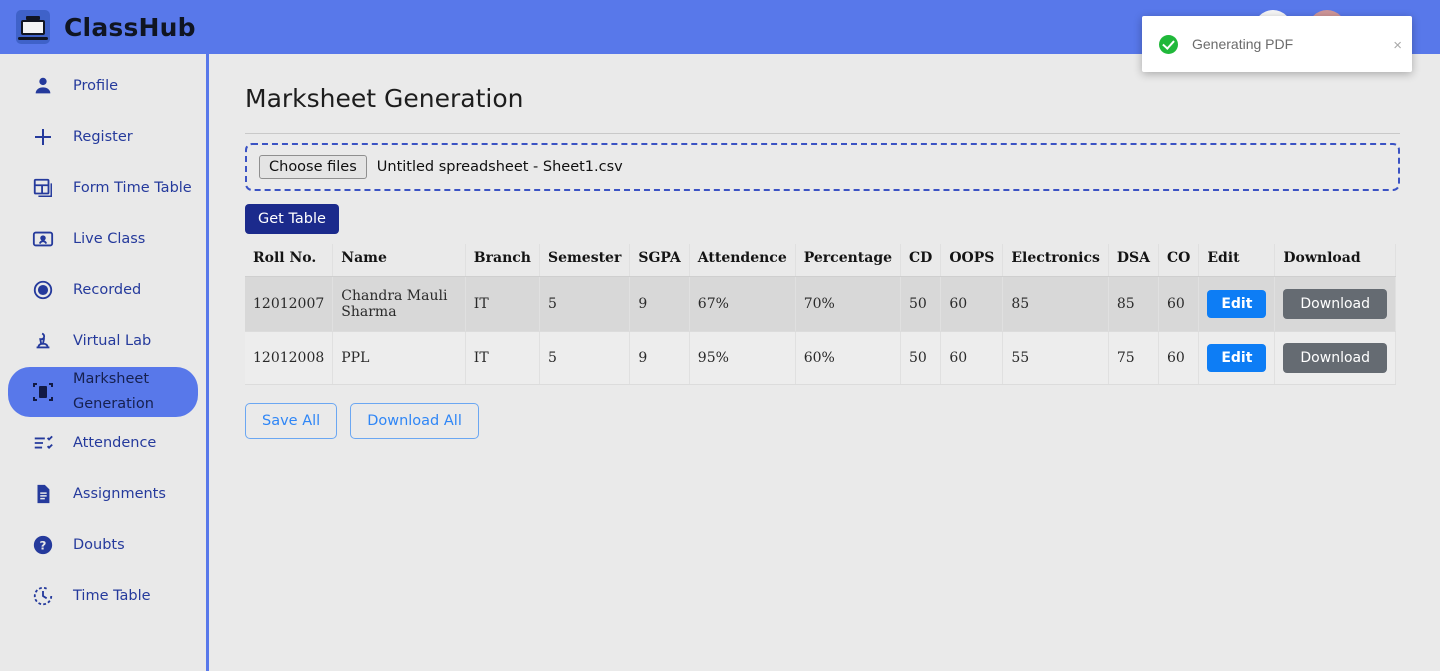  Describe the element at coordinates (1243, 44) in the screenshot. I see `toast-message: Generating PDF` at that location.